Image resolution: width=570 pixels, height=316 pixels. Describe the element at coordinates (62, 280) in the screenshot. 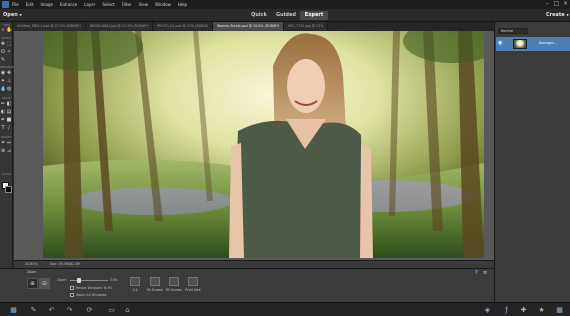

I see `zoom-label: Zoom` at that location.